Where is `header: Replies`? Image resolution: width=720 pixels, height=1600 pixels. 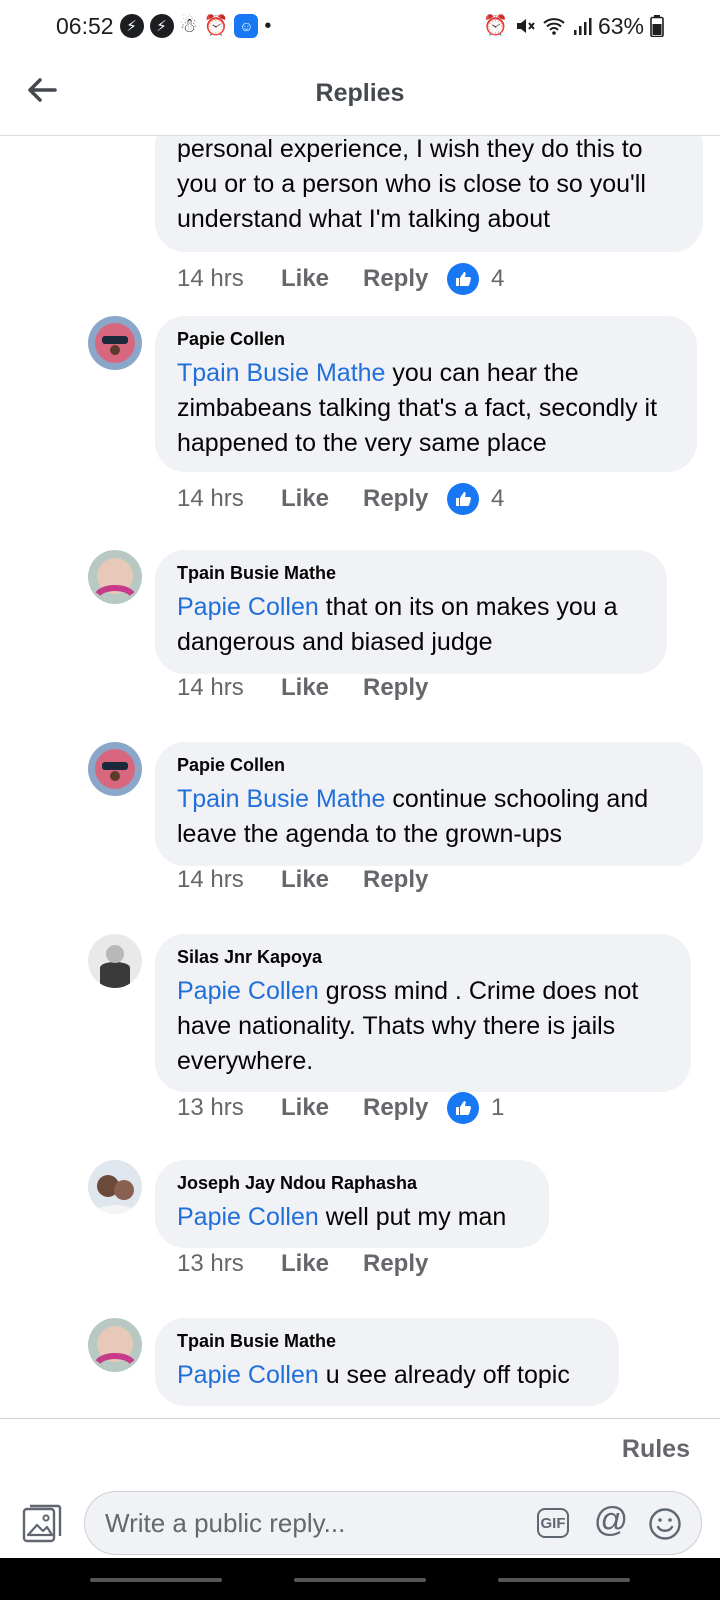 header: Replies is located at coordinates (360, 94).